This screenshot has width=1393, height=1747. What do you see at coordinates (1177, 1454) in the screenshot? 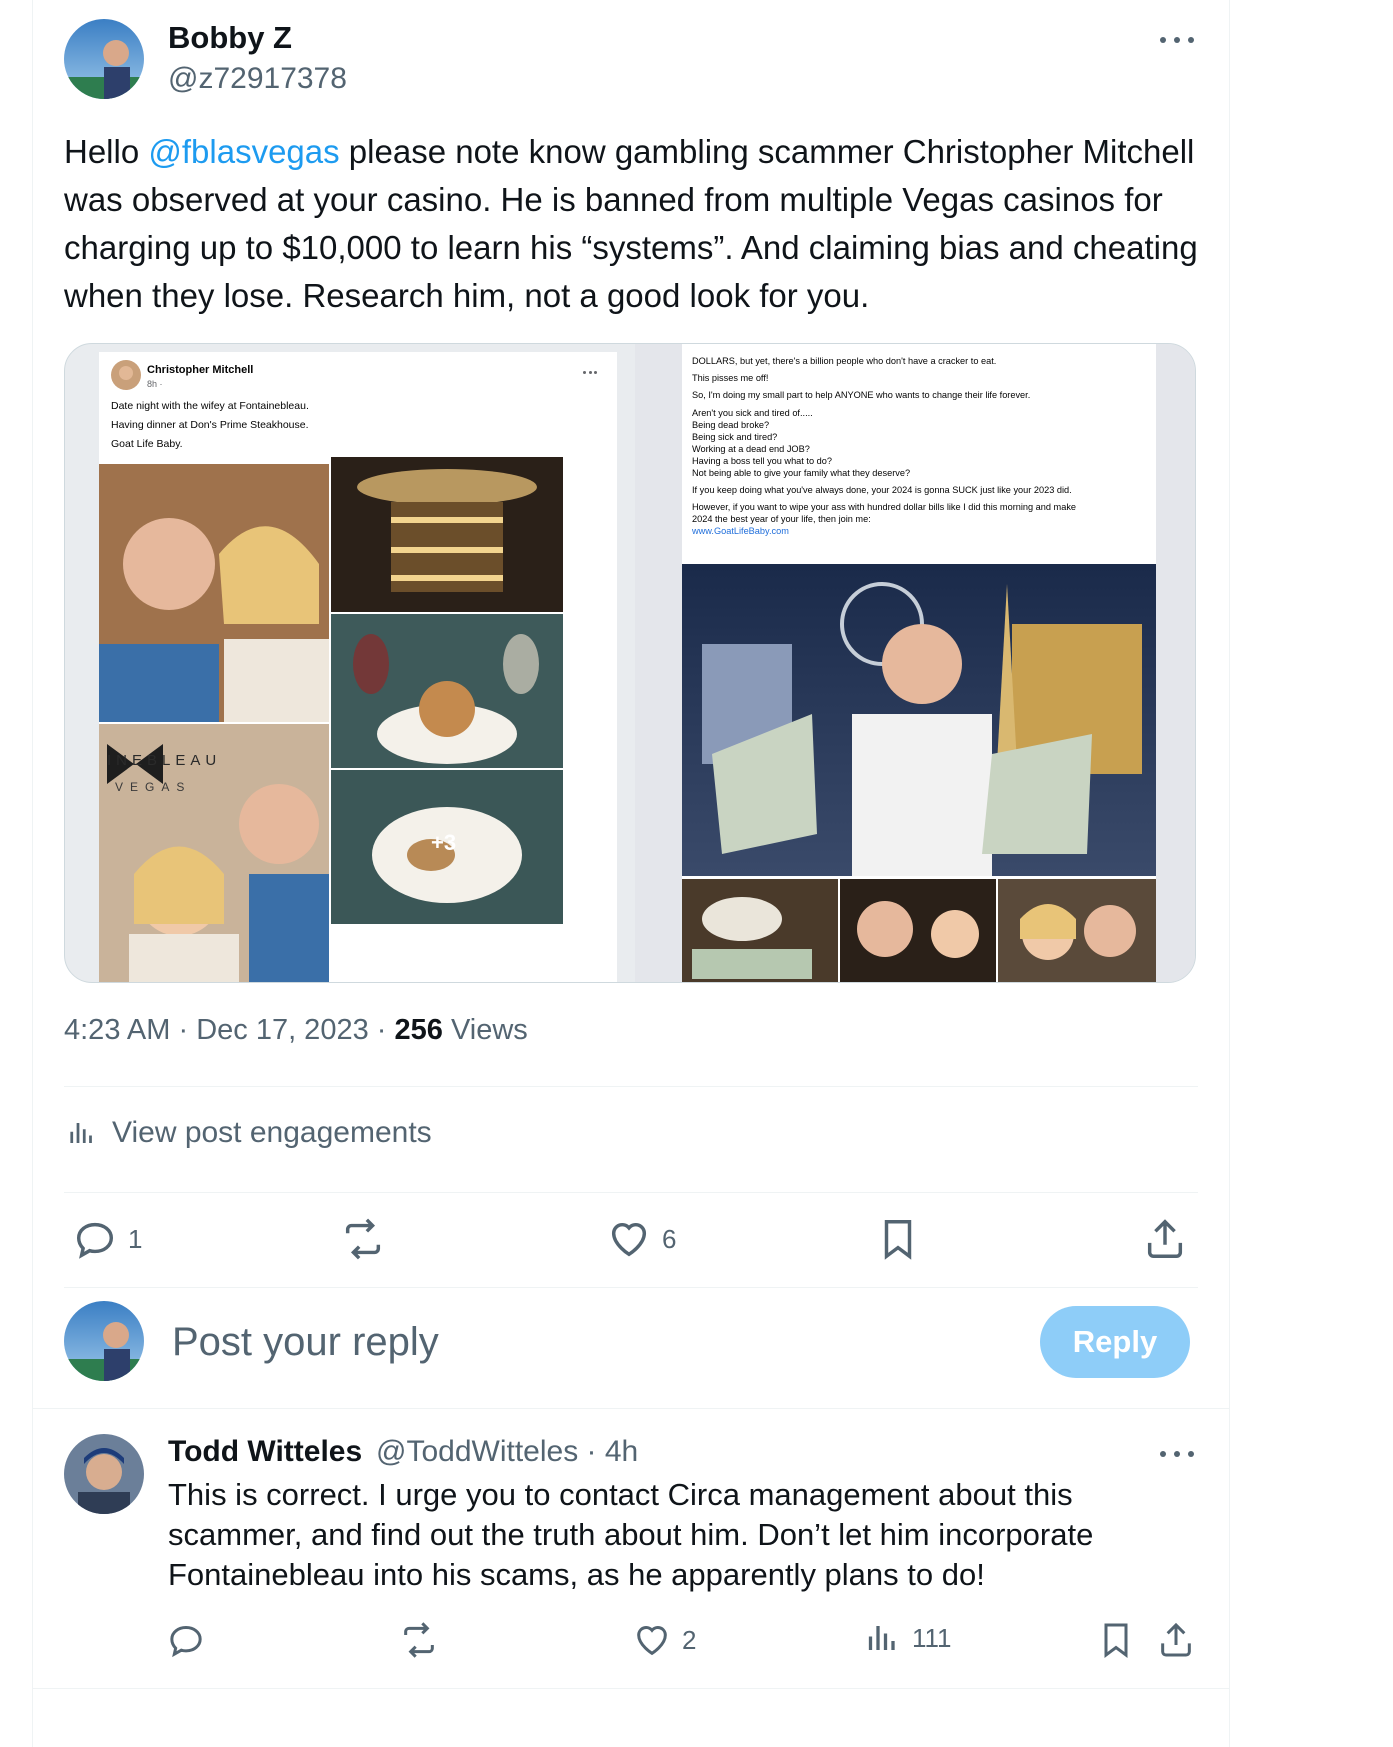
I see `reply-more-button` at bounding box center [1177, 1454].